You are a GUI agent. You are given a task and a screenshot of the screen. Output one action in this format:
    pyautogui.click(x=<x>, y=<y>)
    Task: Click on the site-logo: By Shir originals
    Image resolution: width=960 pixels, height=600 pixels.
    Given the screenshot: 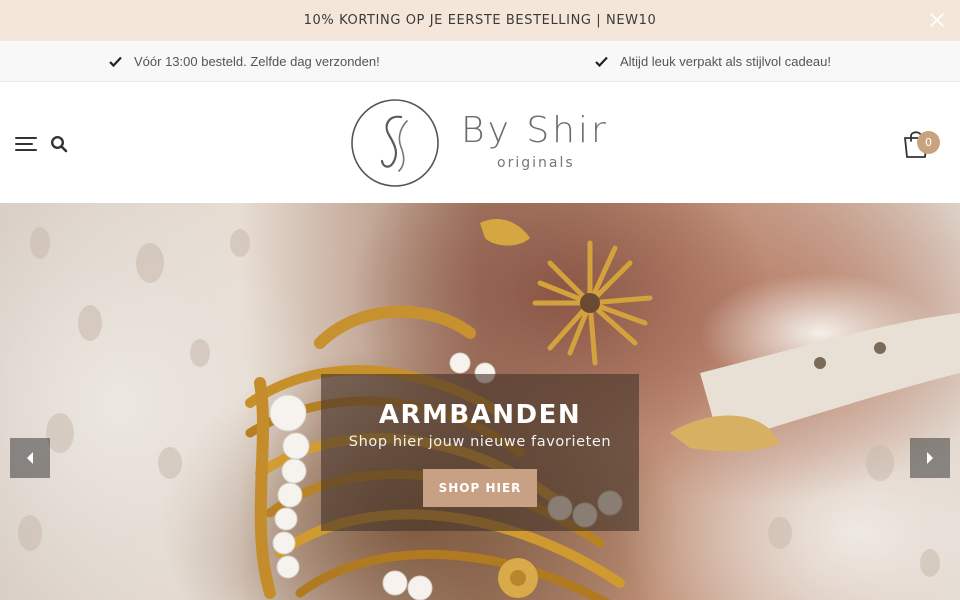 What is the action you would take?
    pyautogui.click(x=480, y=143)
    